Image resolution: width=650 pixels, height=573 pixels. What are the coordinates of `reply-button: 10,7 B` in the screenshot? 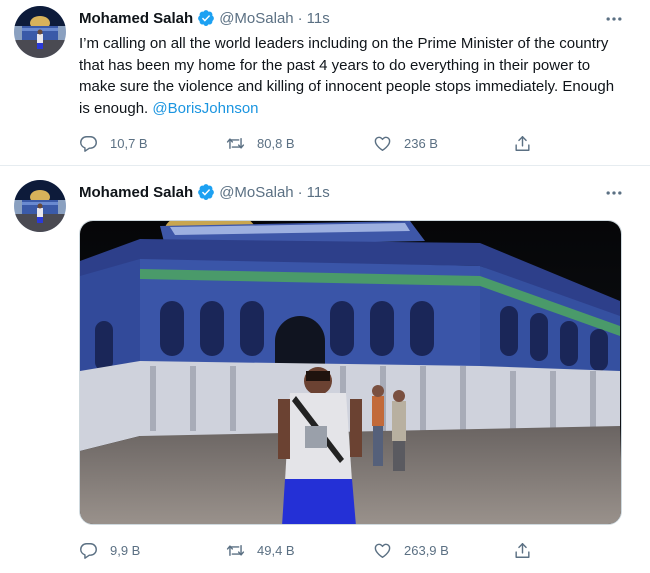 It's located at (113, 143).